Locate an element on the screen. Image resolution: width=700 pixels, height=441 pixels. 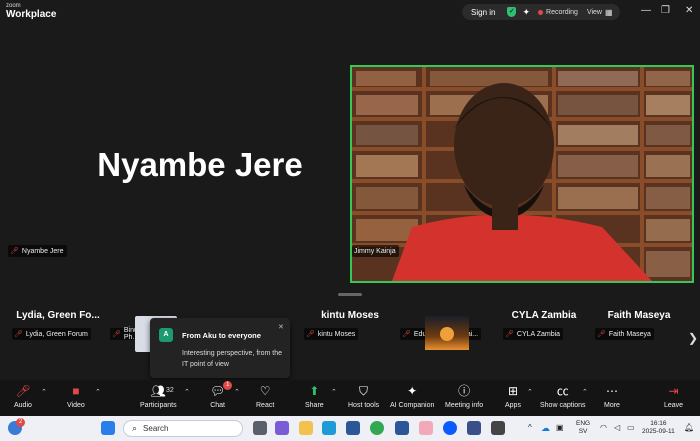
audio-label: Audio is located at coordinates (23, 405).